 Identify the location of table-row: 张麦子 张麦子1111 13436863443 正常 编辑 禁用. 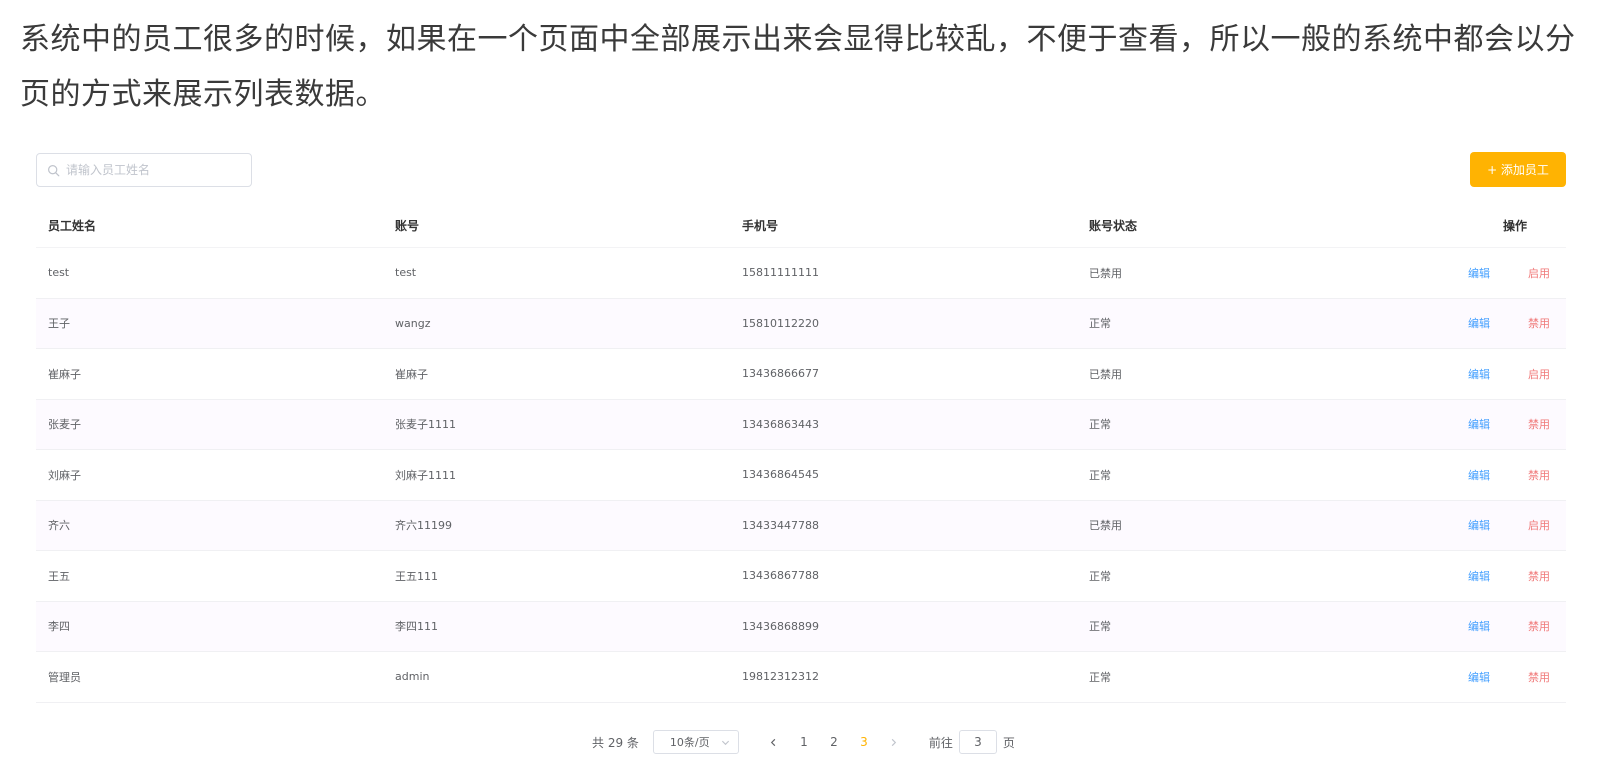
(801, 424).